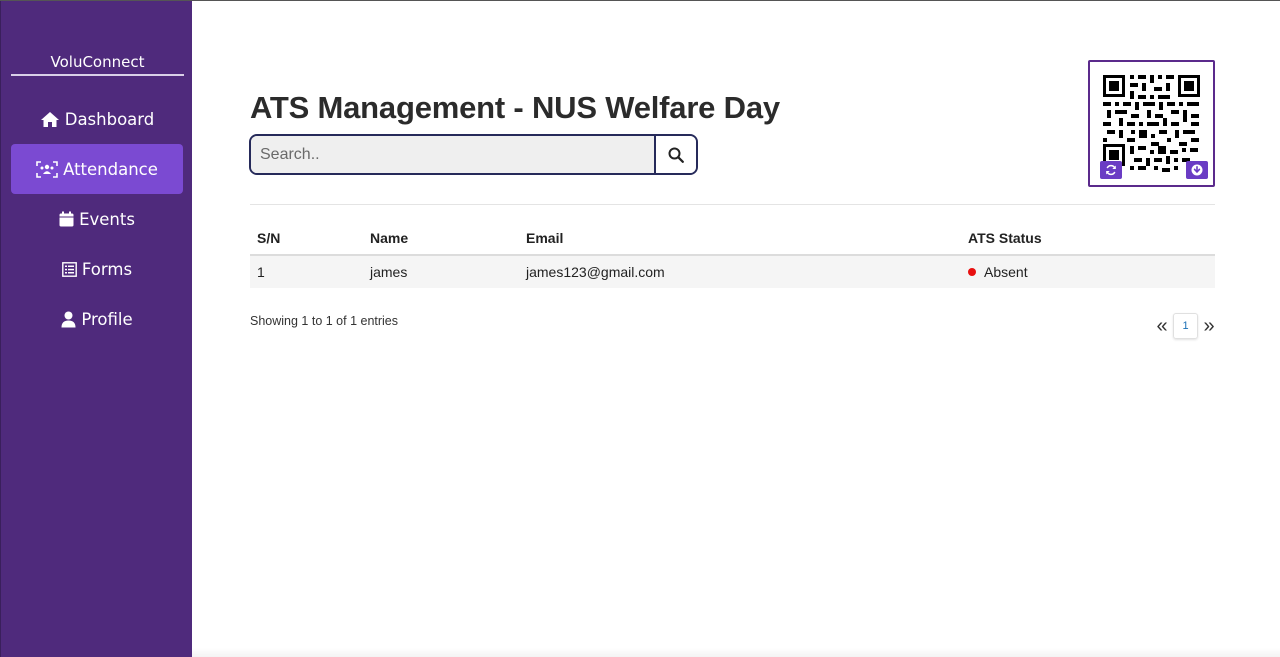 This screenshot has height=657, width=1280. What do you see at coordinates (1209, 326) in the screenshot?
I see `pagination-next-button: »` at bounding box center [1209, 326].